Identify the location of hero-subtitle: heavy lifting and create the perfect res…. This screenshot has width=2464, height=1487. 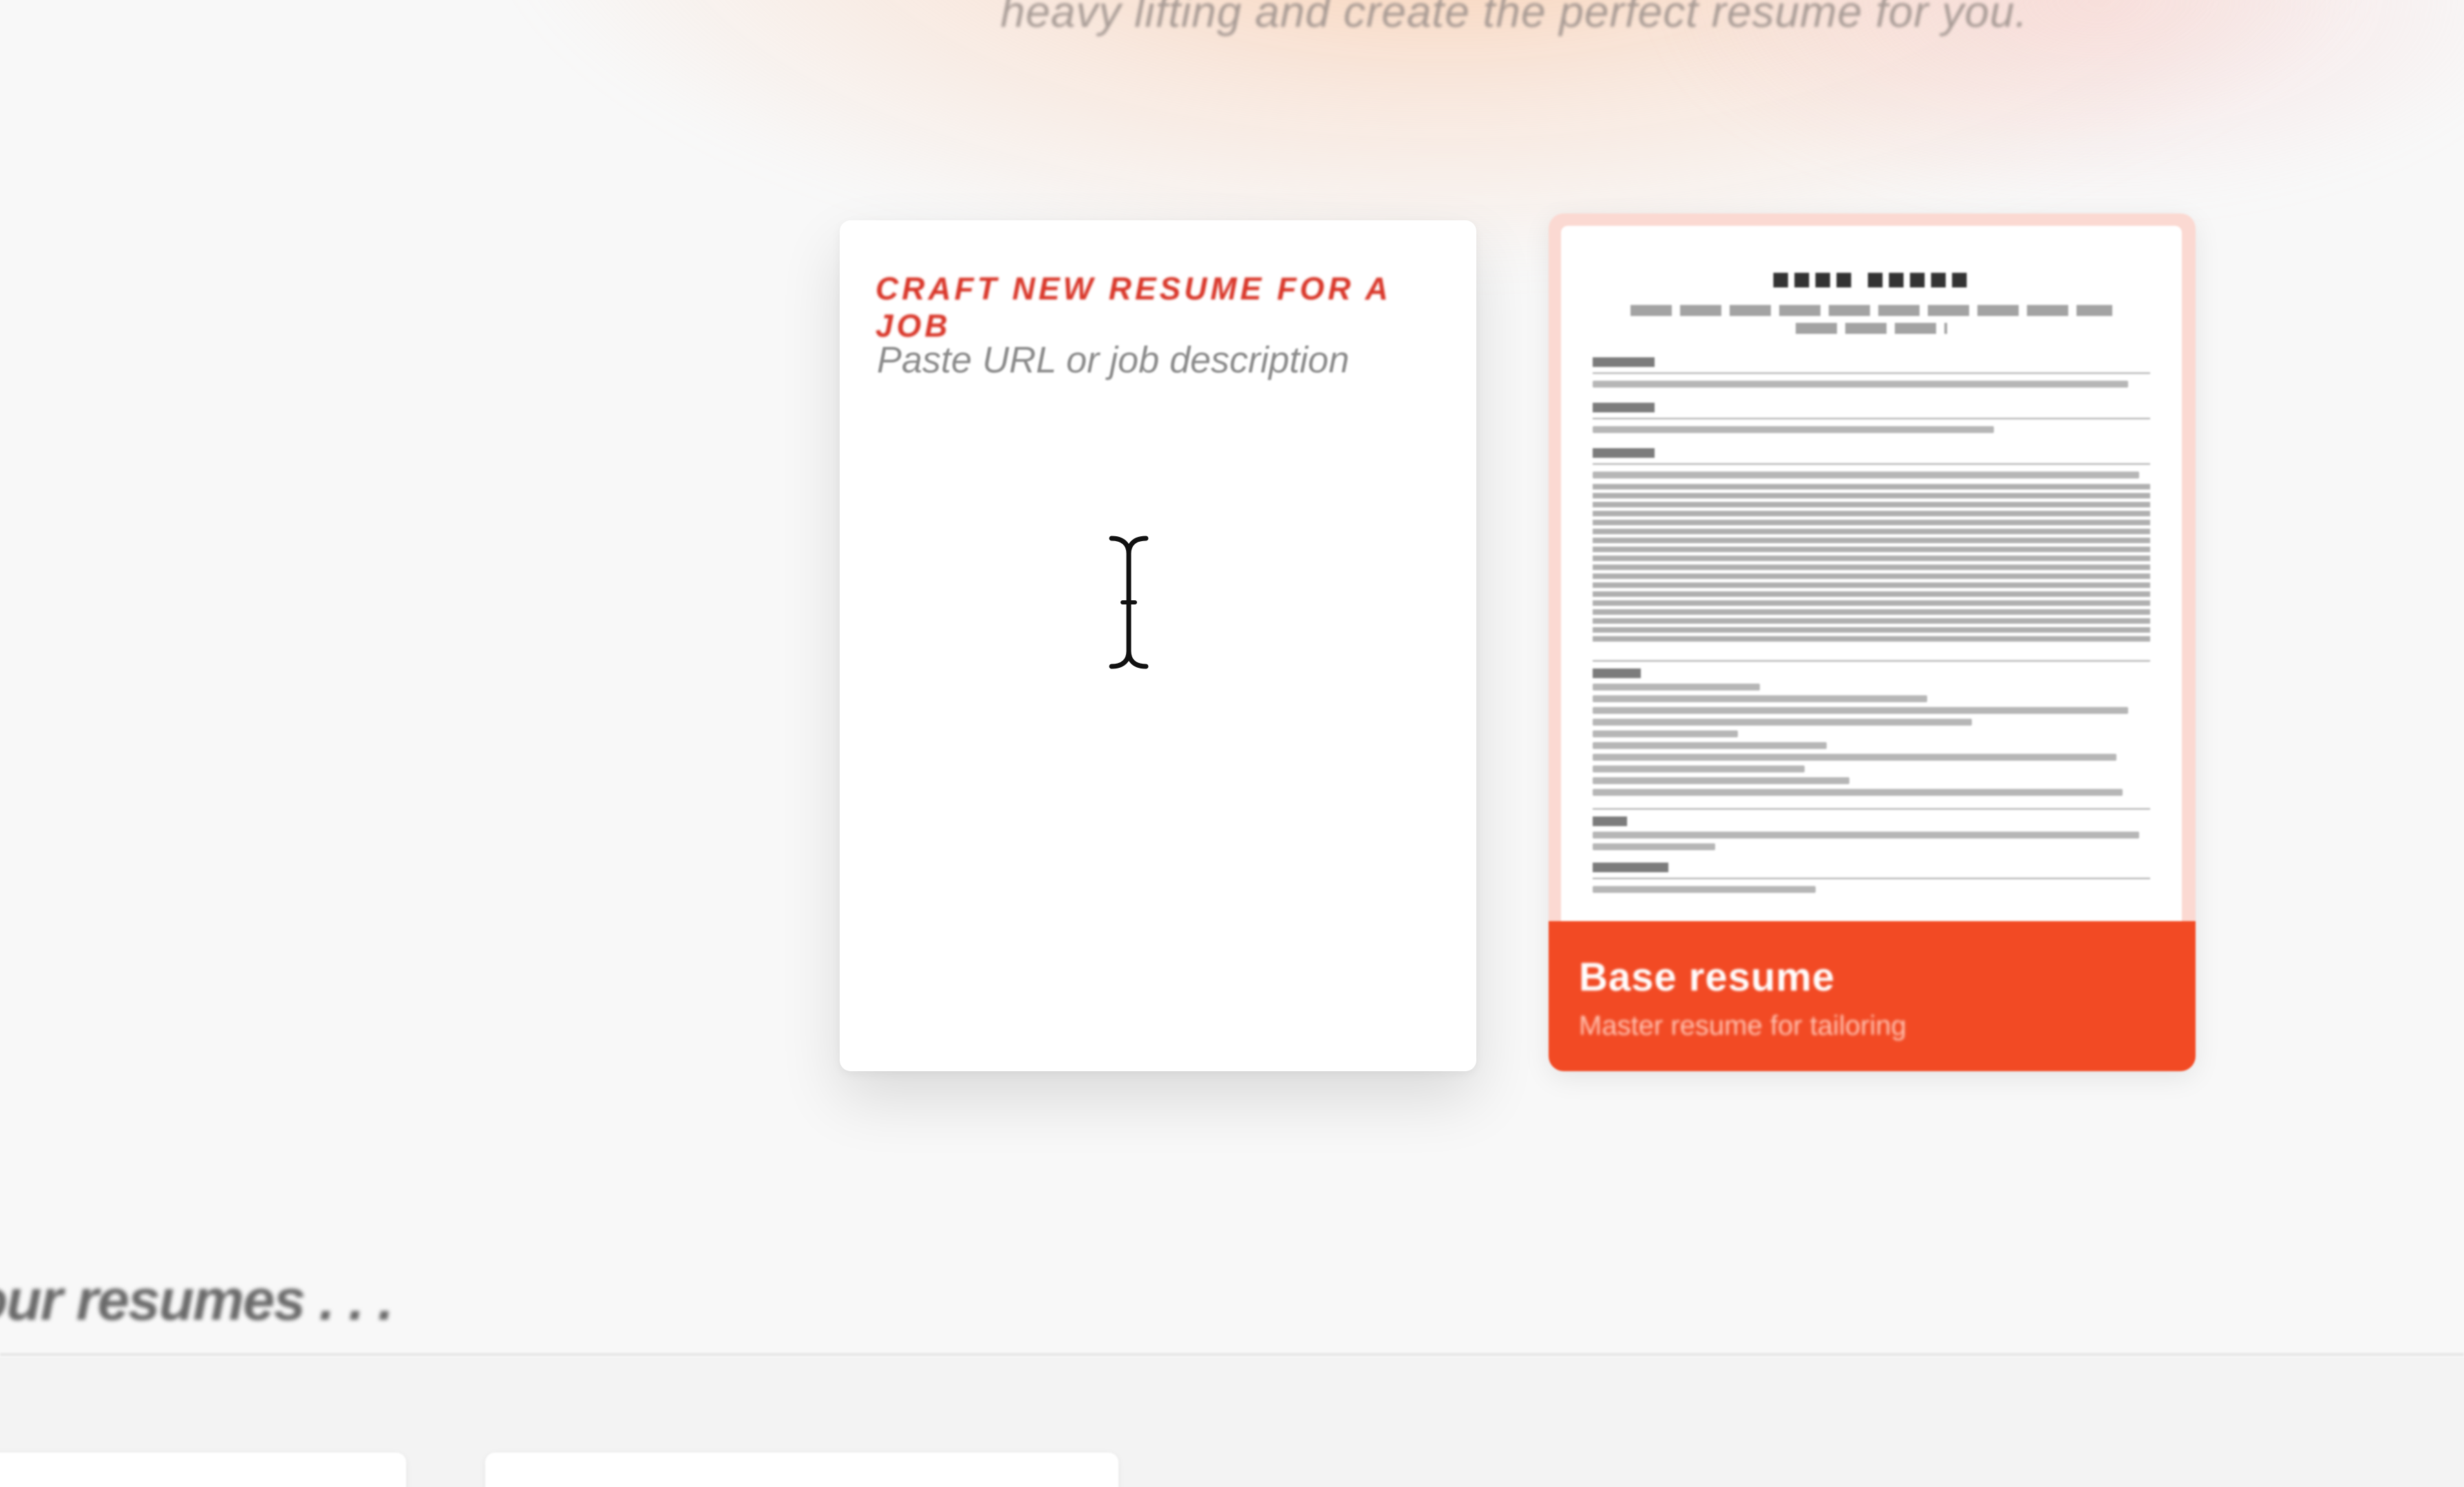
(1514, 18).